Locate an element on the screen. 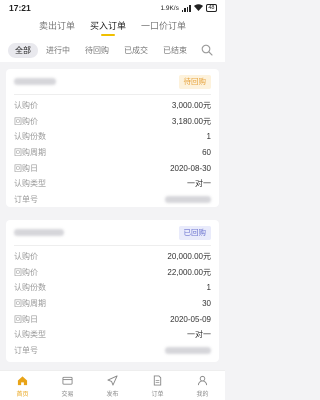 The height and width of the screenshot is (400, 320). battery-icon: 48 is located at coordinates (211, 8).